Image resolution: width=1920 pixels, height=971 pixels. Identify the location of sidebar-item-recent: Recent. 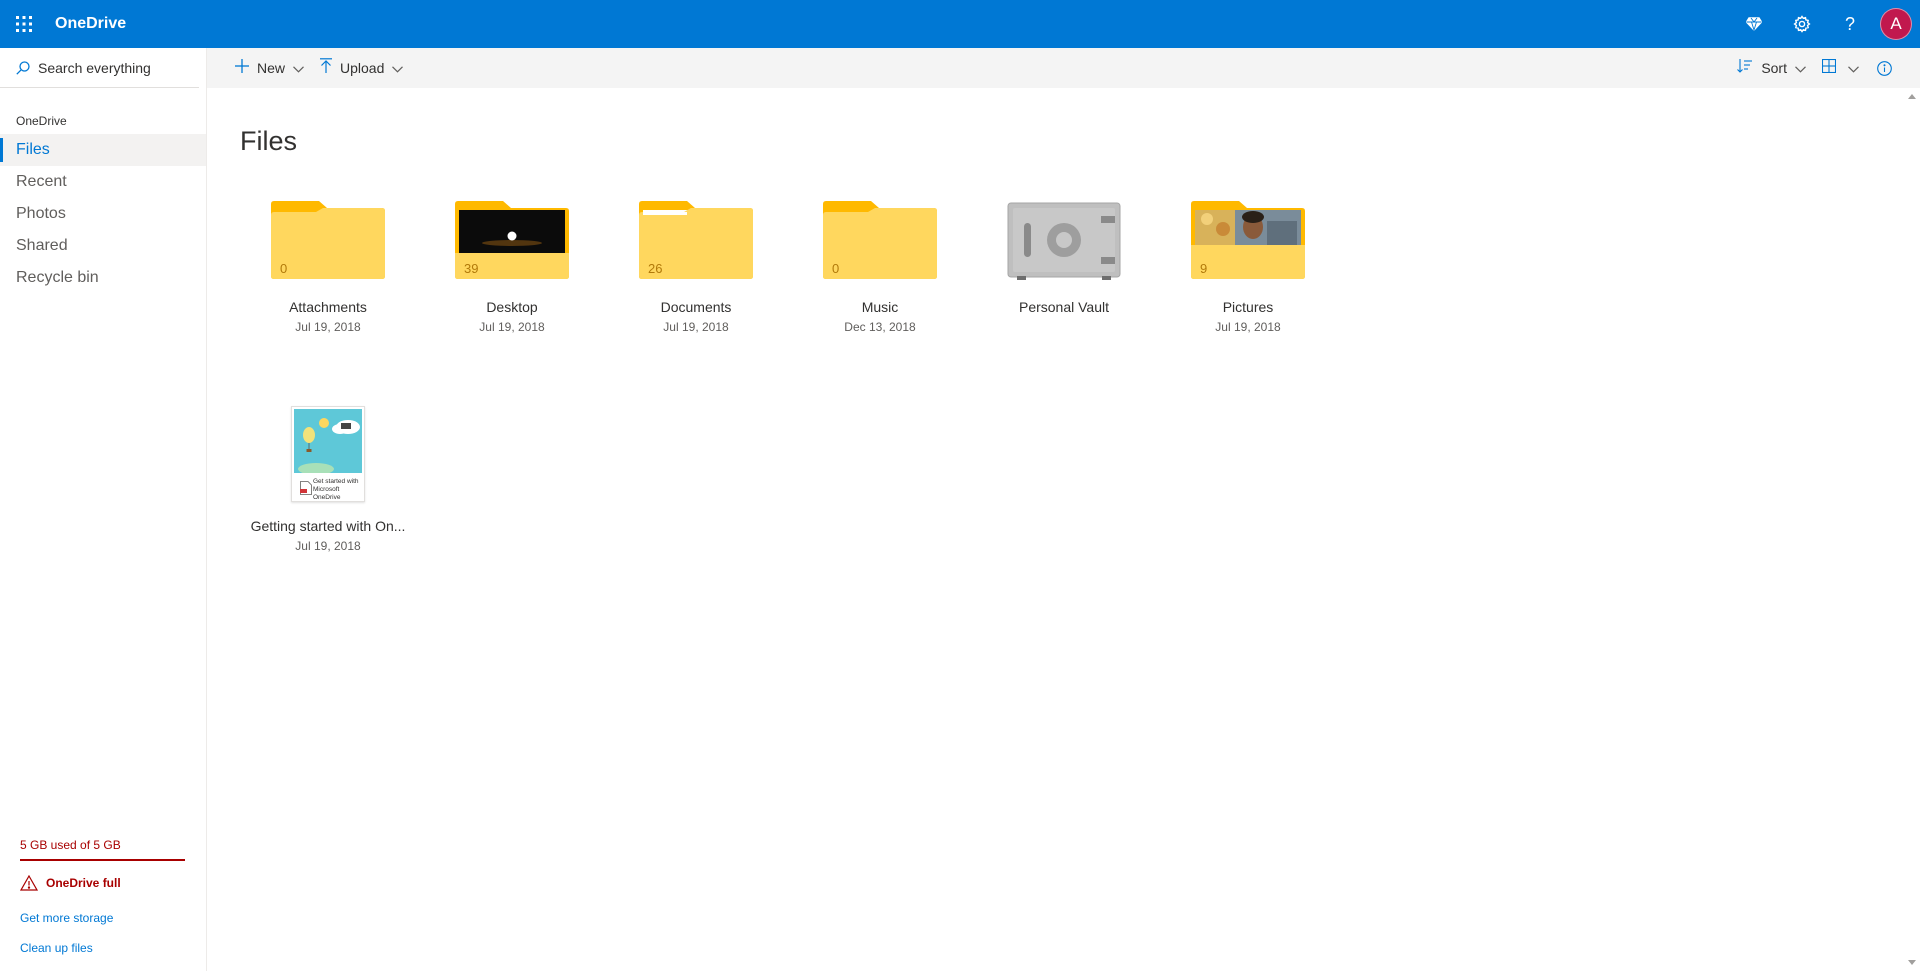
(103, 182).